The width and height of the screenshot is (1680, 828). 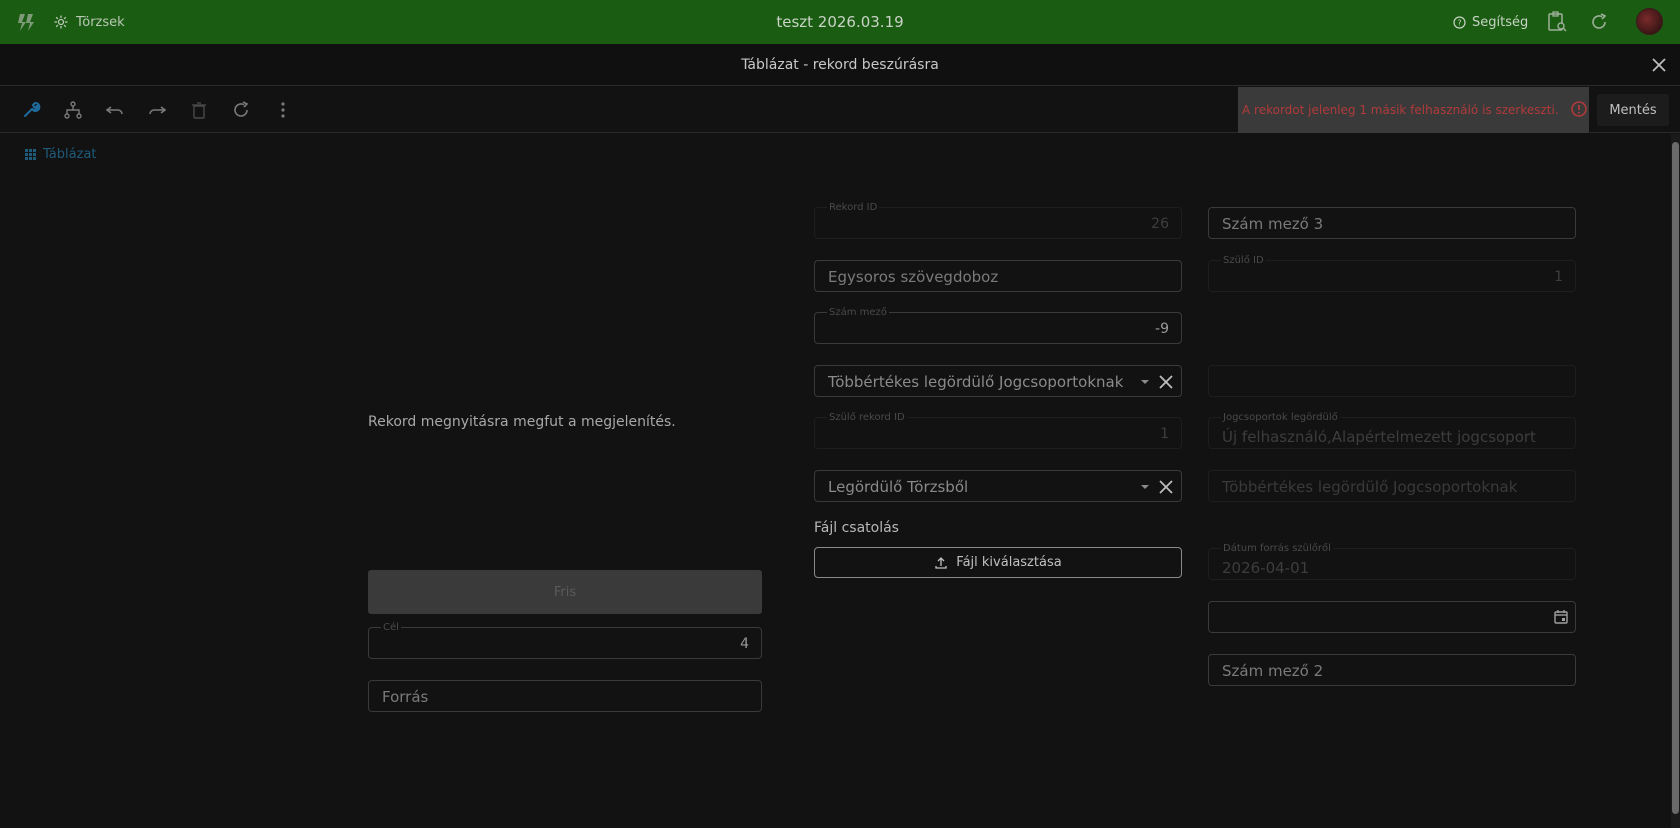 I want to click on egysoros-field: Egysoros szövegdoboz, so click(x=998, y=276).